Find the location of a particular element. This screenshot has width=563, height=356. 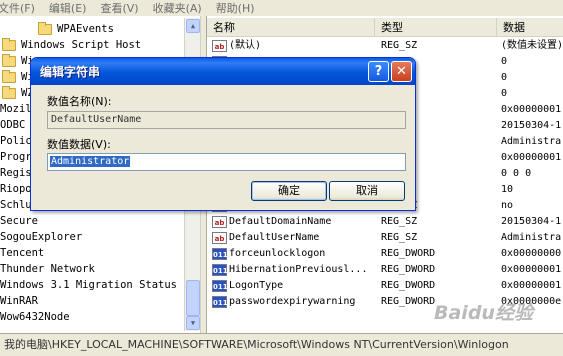

cancel-button: 取消 is located at coordinates (367, 191).